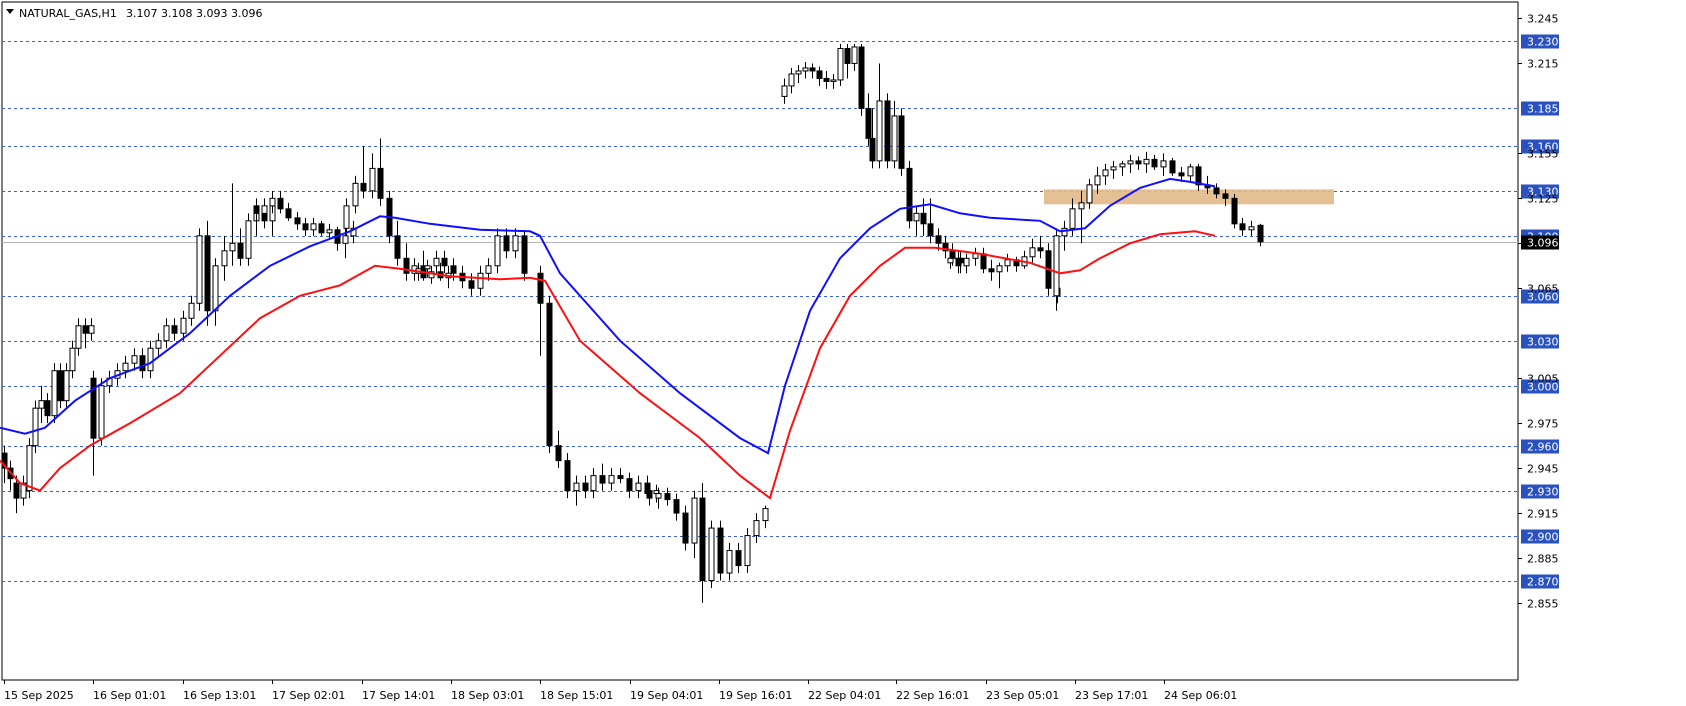  What do you see at coordinates (1543, 243) in the screenshot?
I see `current-price-label: 3.096` at bounding box center [1543, 243].